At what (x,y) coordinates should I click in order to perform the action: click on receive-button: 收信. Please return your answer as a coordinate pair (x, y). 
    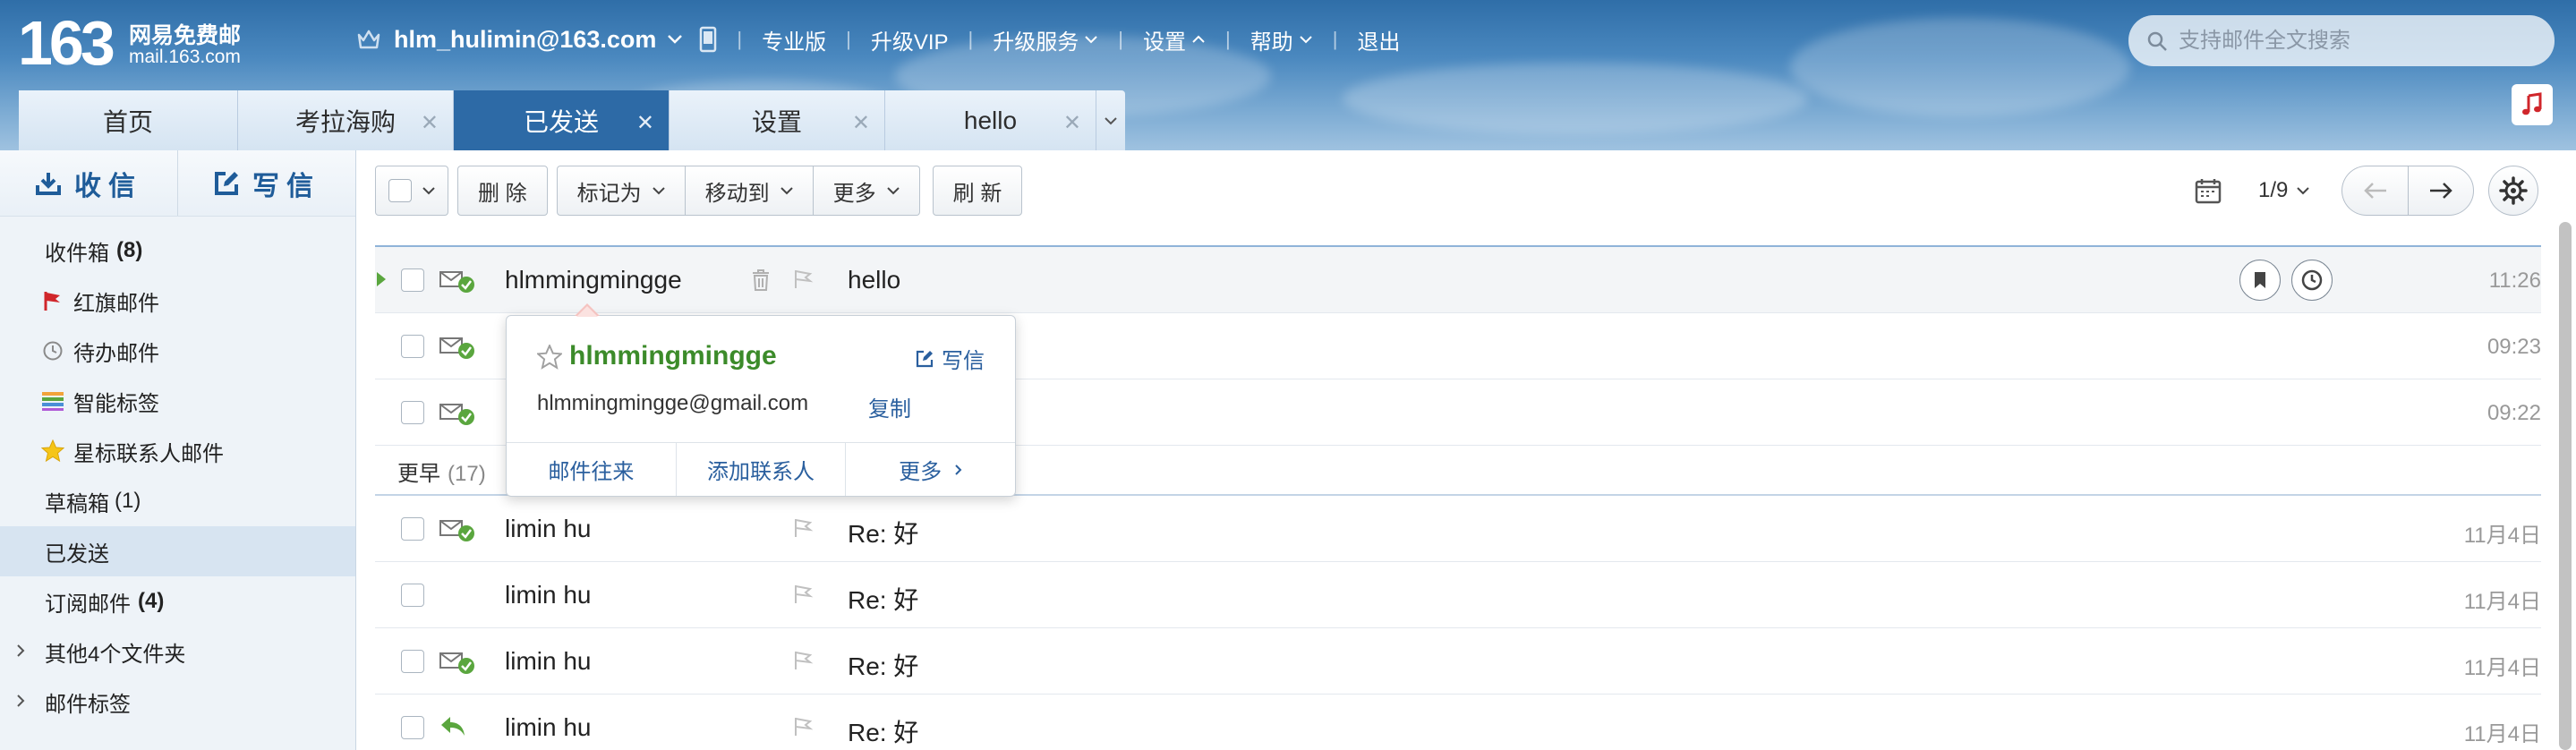
    Looking at the image, I should click on (89, 183).